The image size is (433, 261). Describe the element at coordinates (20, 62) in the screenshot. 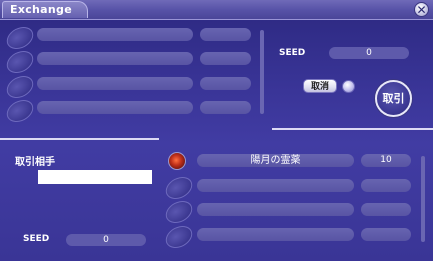

I see `my-slot-2-icon` at that location.